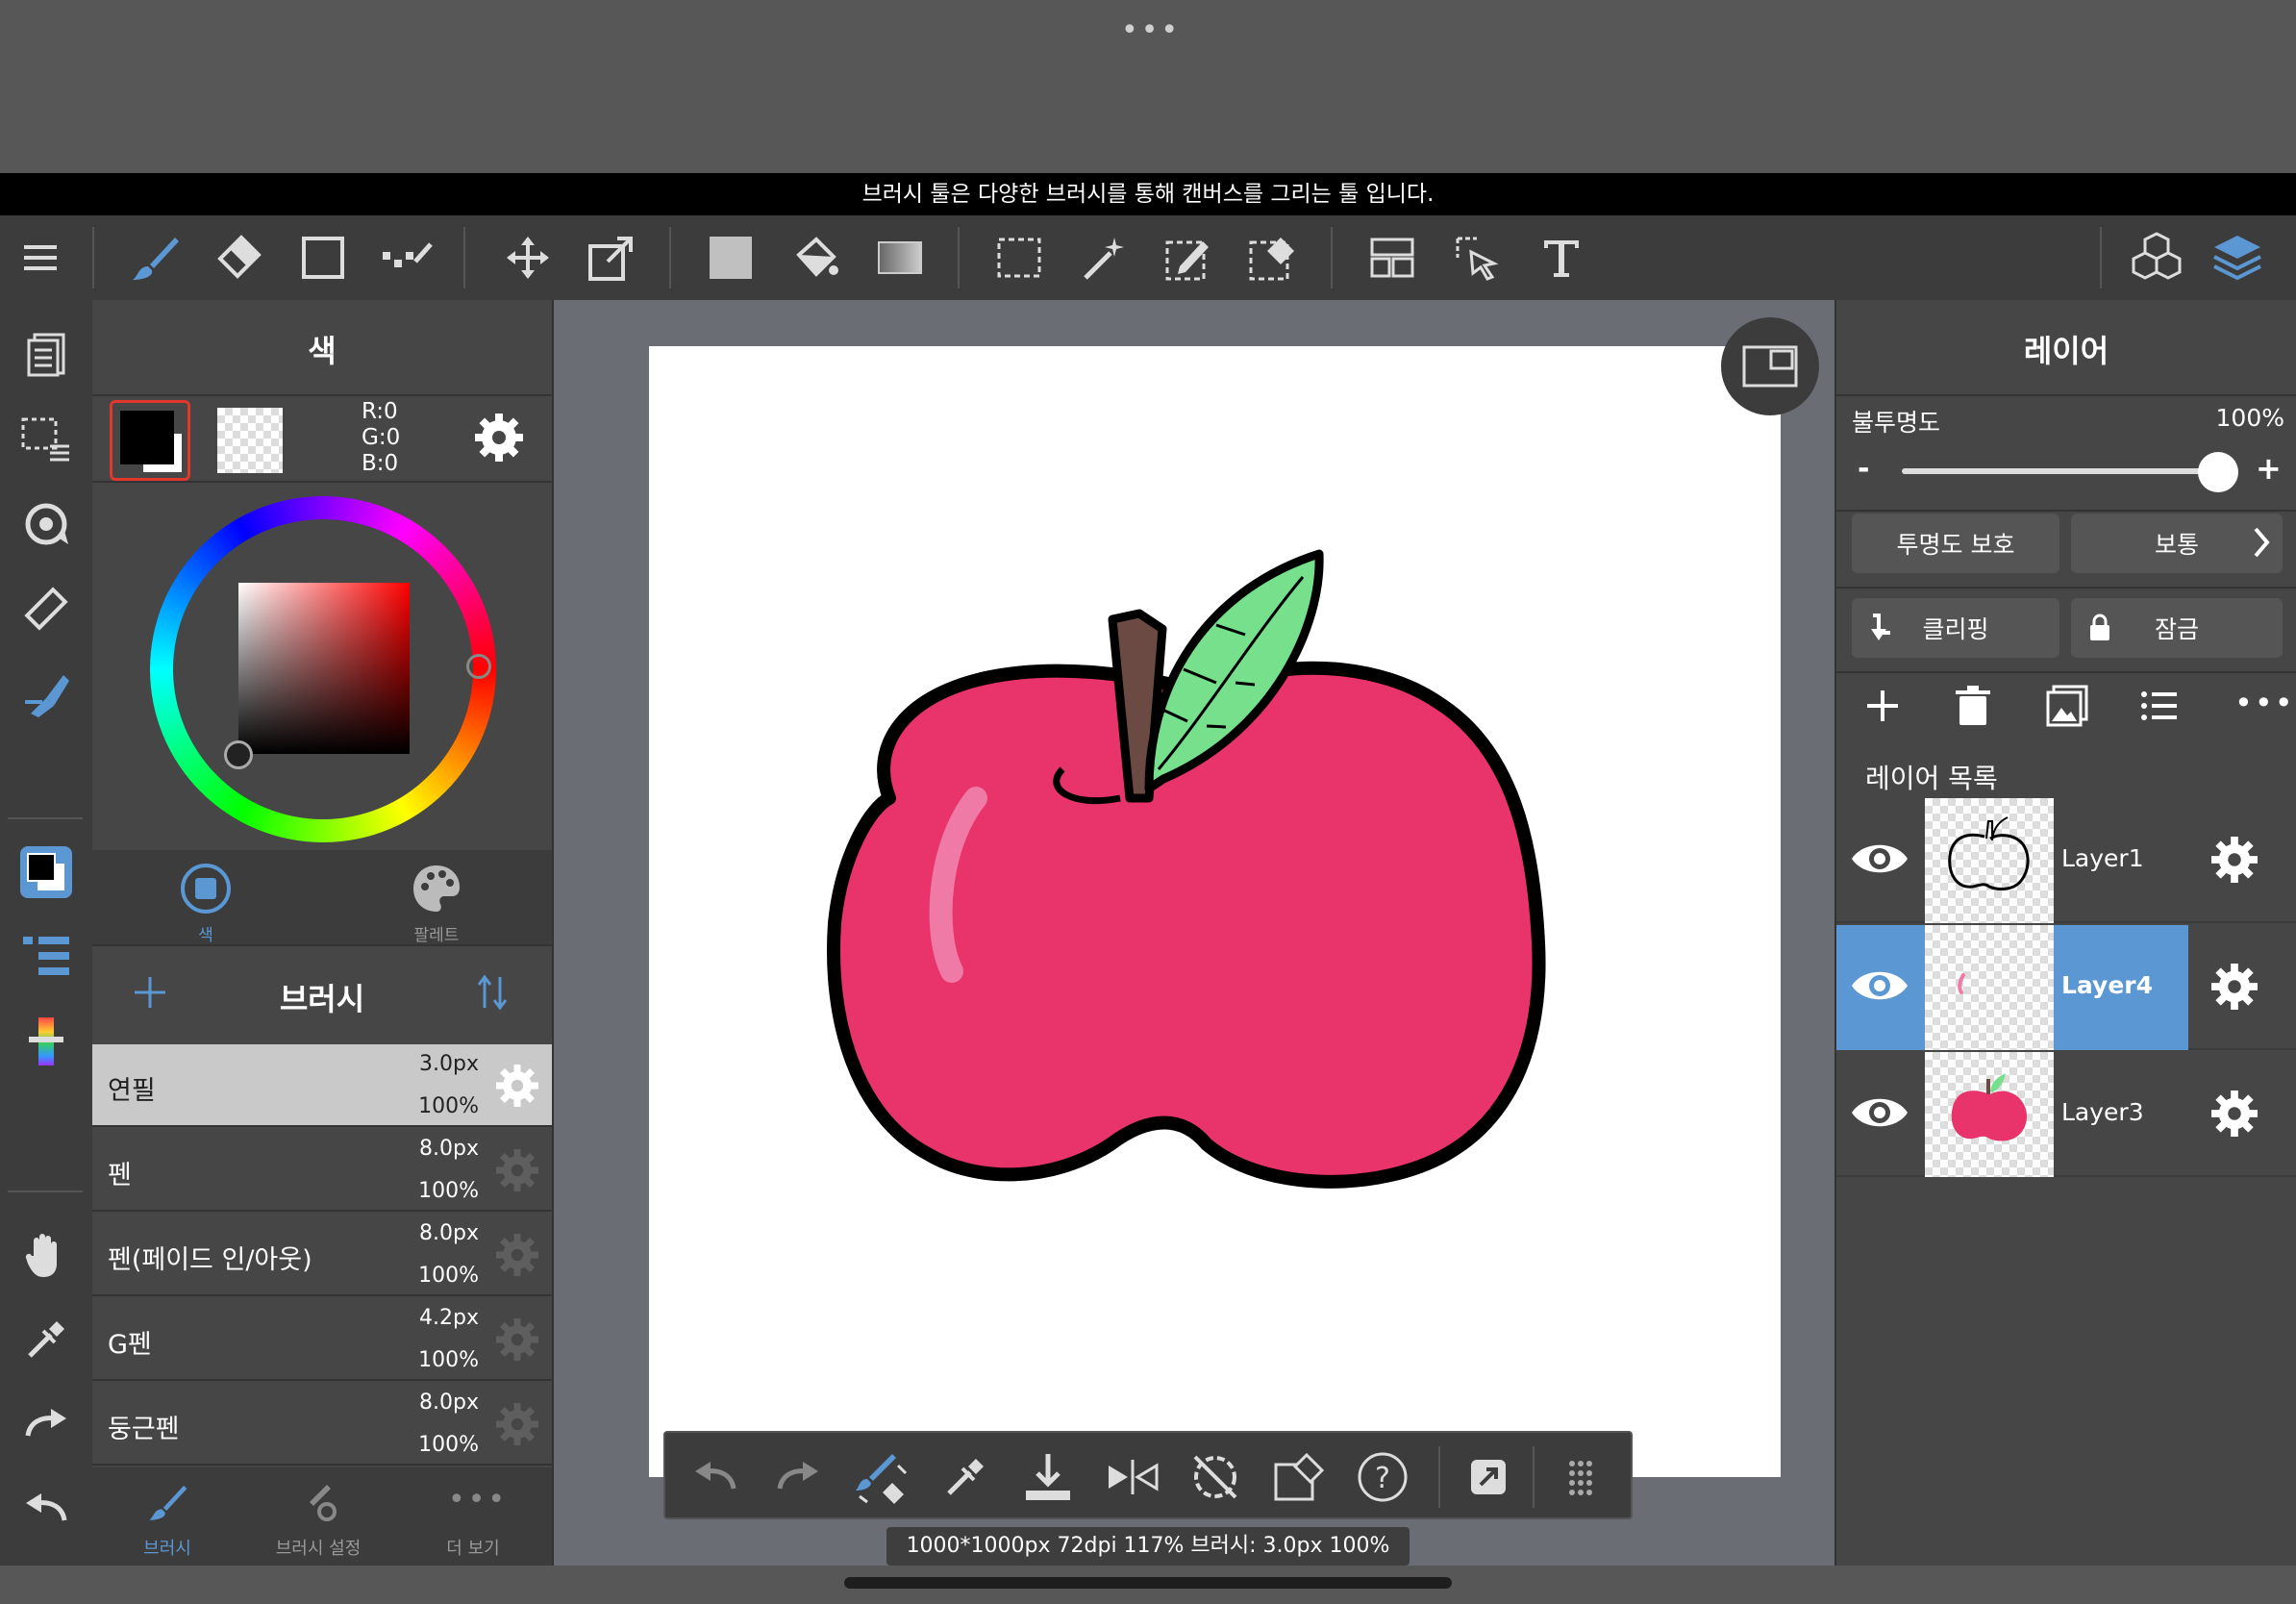 Image resolution: width=2296 pixels, height=1604 pixels. I want to click on apple-drawing, so click(1186, 869).